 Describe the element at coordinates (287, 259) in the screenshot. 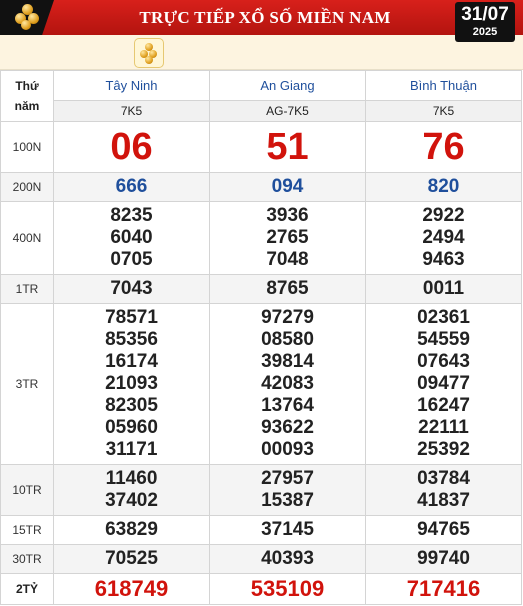

I see `prize-number: 7048` at that location.